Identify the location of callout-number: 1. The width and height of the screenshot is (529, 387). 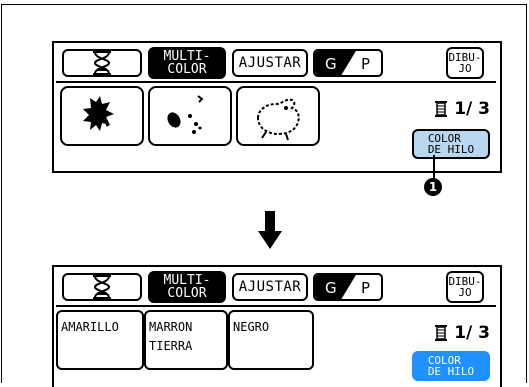
(433, 187).